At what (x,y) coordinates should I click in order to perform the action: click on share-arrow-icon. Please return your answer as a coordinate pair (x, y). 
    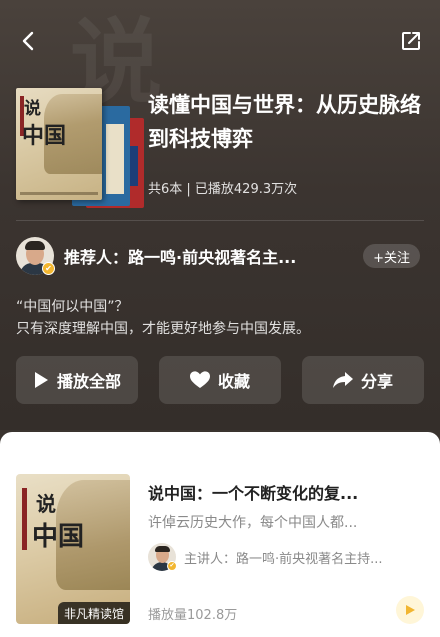
    Looking at the image, I should click on (342, 380).